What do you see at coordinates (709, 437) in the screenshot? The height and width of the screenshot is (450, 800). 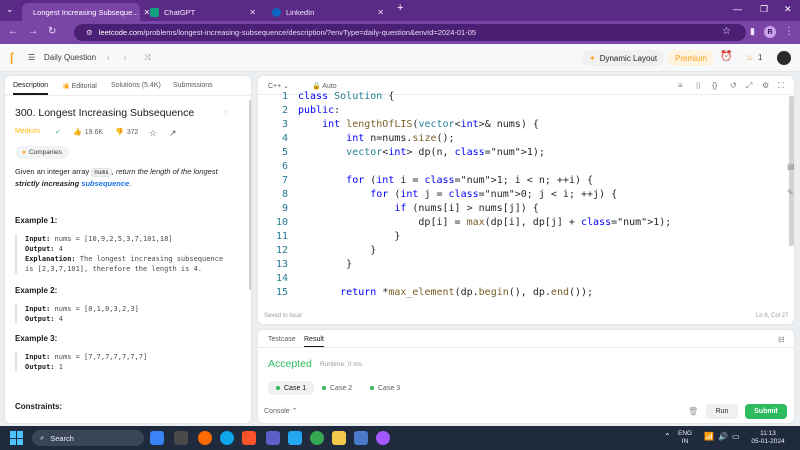 I see `wifi-icon: 📶` at bounding box center [709, 437].